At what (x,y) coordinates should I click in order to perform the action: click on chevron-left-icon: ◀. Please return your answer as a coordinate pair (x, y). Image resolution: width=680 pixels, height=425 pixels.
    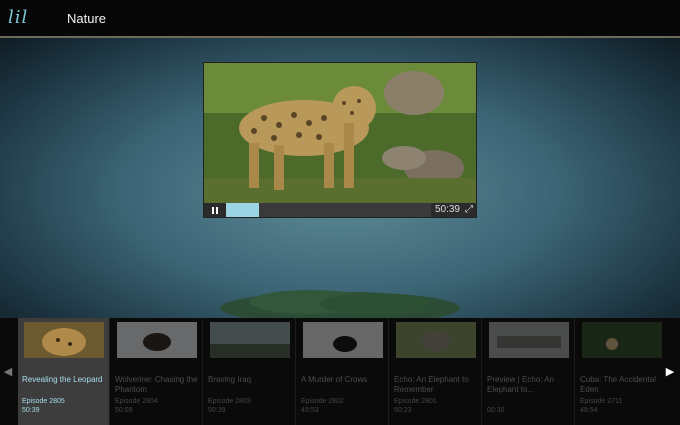
    Looking at the image, I should click on (8, 372).